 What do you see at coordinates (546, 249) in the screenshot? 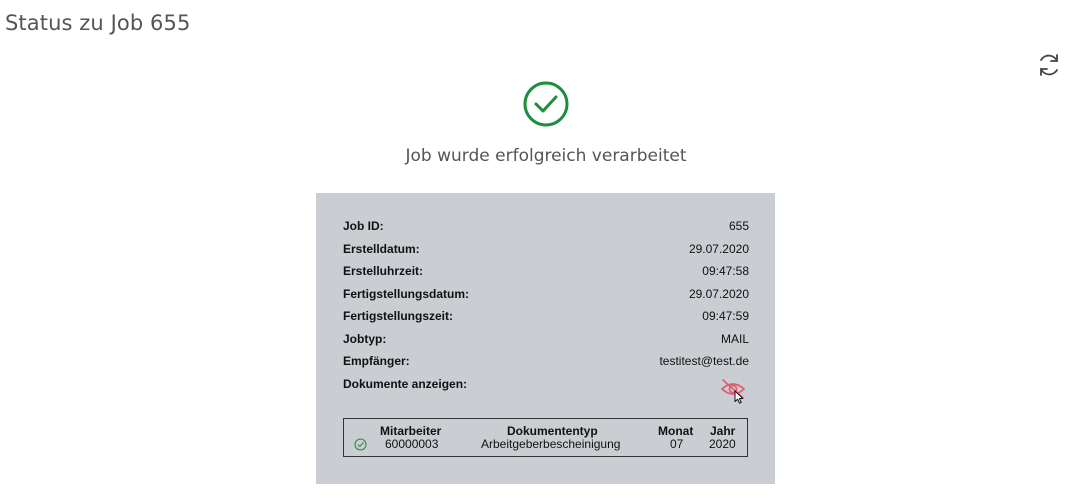
I see `detail-row-erstelldatum: Erstelldatum: 29.07.2020` at bounding box center [546, 249].